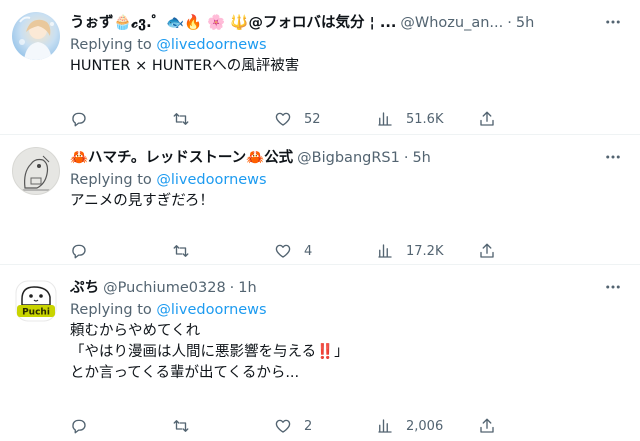 The width and height of the screenshot is (640, 441). Describe the element at coordinates (181, 158) in the screenshot. I see `display-name: 🦀ハマチ。レッドストーン🦀公式` at that location.